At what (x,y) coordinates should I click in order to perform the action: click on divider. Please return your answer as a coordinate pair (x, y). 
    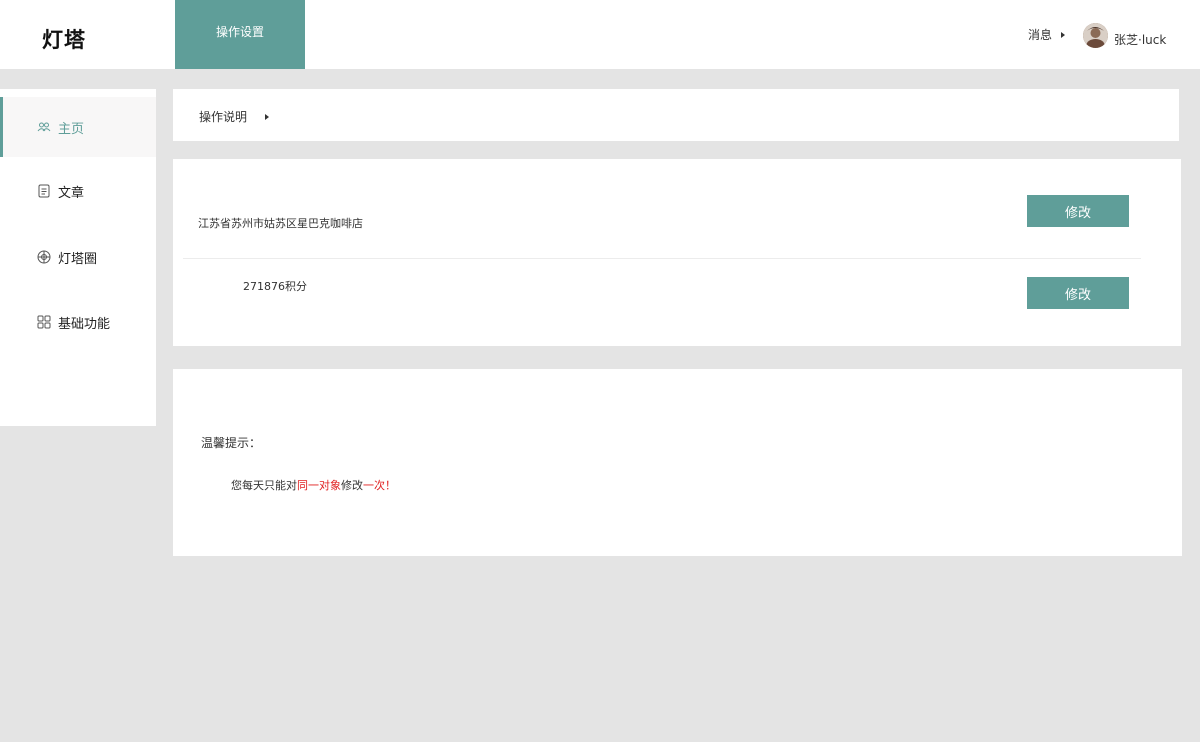
    Looking at the image, I should click on (662, 258).